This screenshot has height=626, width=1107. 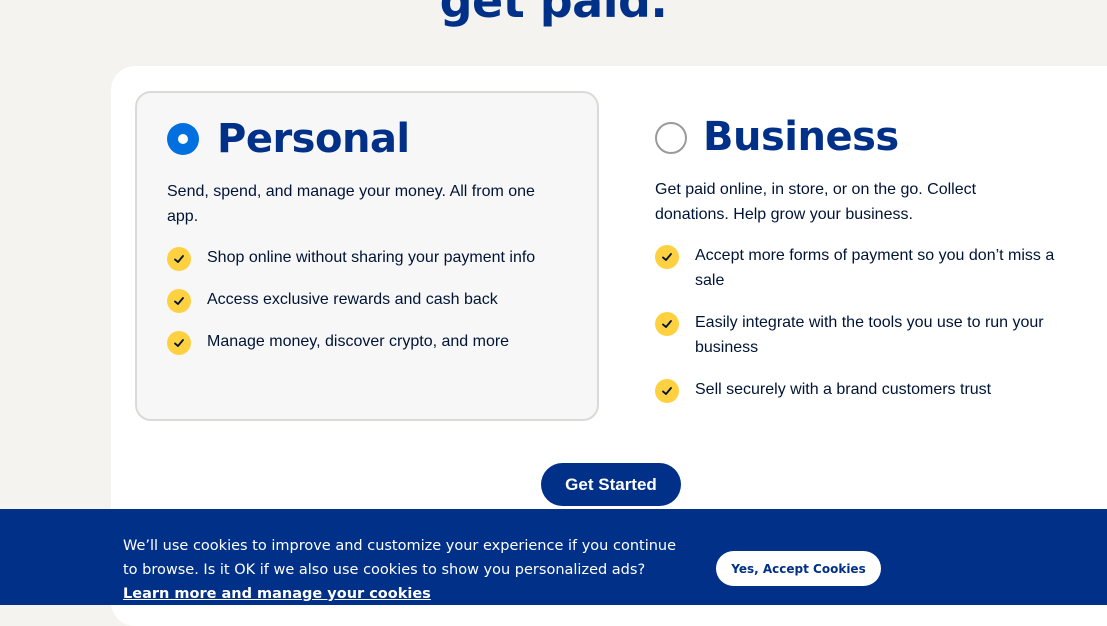 What do you see at coordinates (801, 137) in the screenshot?
I see `business-title: Business` at bounding box center [801, 137].